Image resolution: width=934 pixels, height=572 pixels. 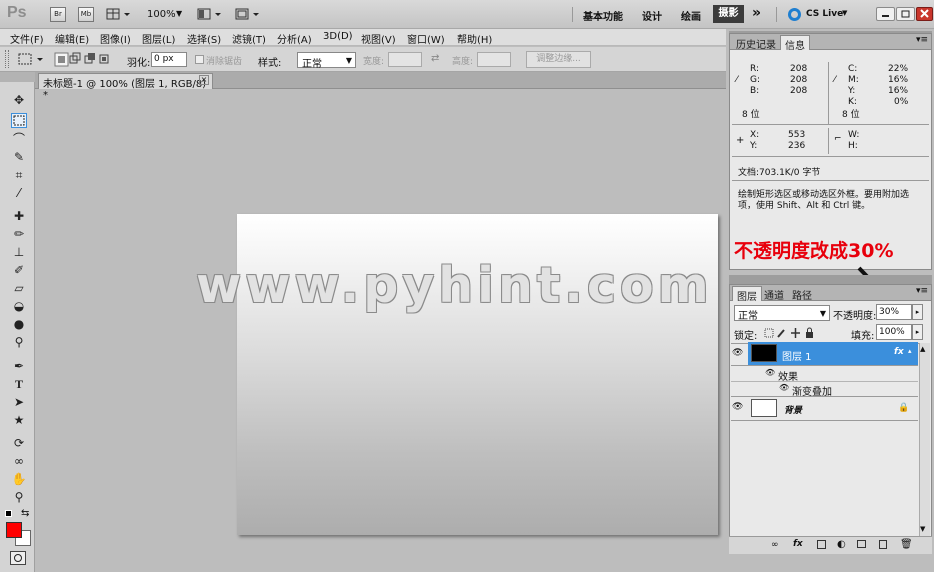 What do you see at coordinates (652, 15) in the screenshot?
I see `workspace-design: 设计` at bounding box center [652, 15].